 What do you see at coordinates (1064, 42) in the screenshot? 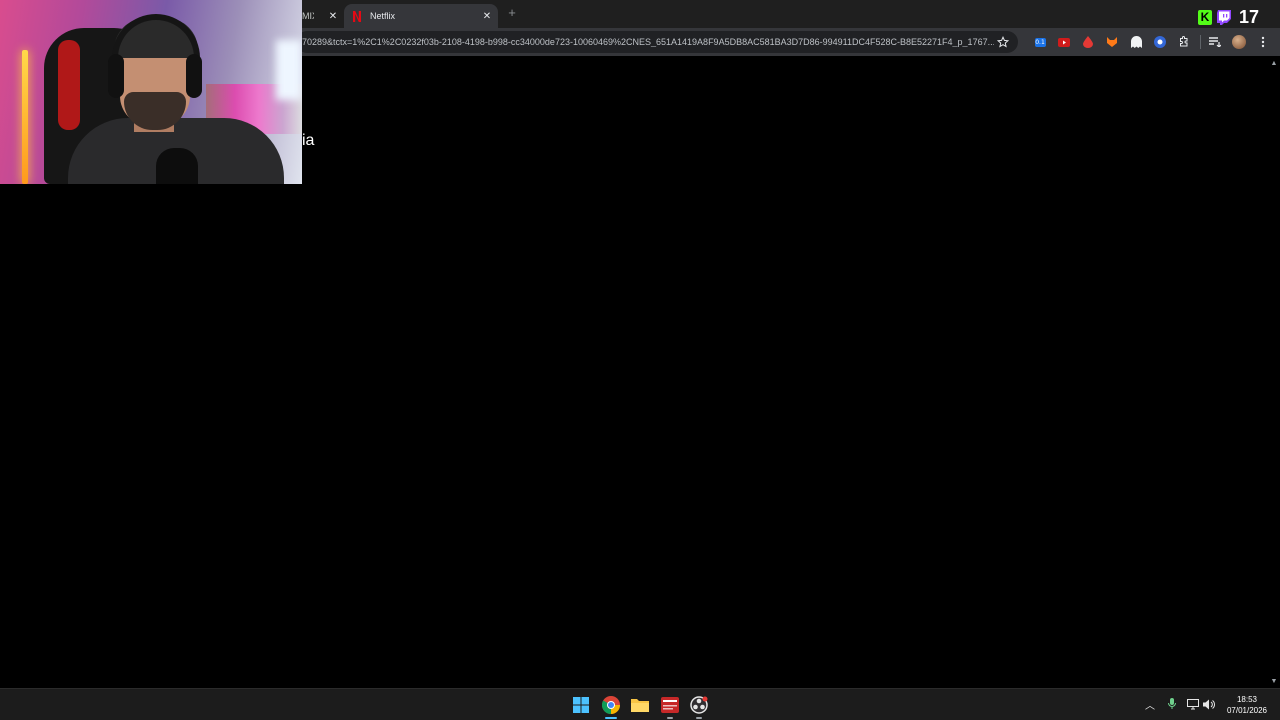
I see `youtube-extension-icon` at bounding box center [1064, 42].